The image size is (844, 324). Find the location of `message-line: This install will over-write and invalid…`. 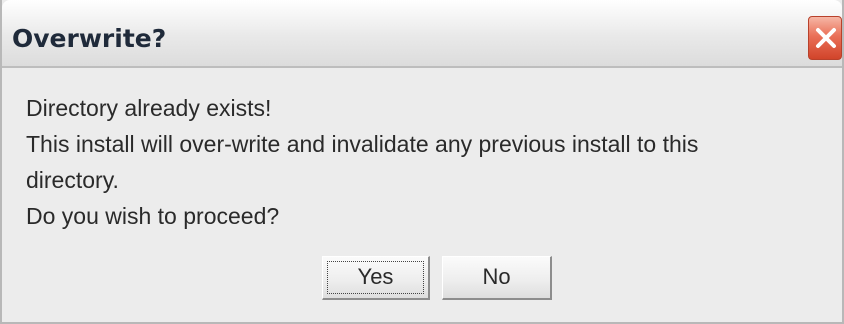

message-line: This install will over-write and invalid… is located at coordinates (362, 144).